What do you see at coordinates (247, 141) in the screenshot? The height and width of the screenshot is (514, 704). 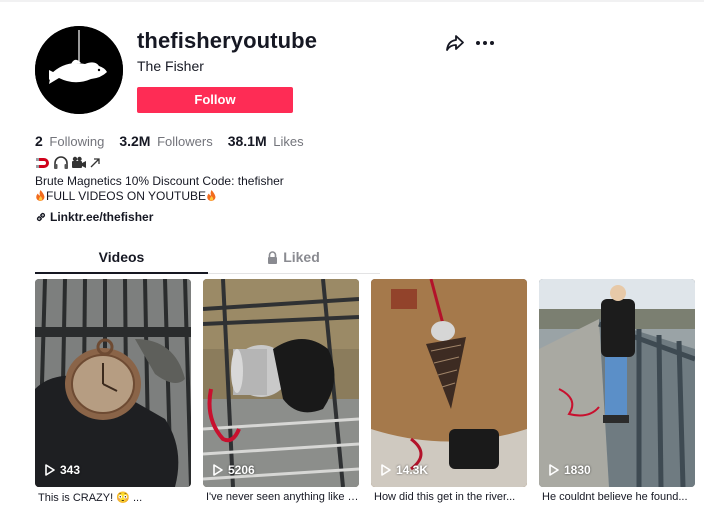 I see `stat-likes-value: 38.1M` at bounding box center [247, 141].